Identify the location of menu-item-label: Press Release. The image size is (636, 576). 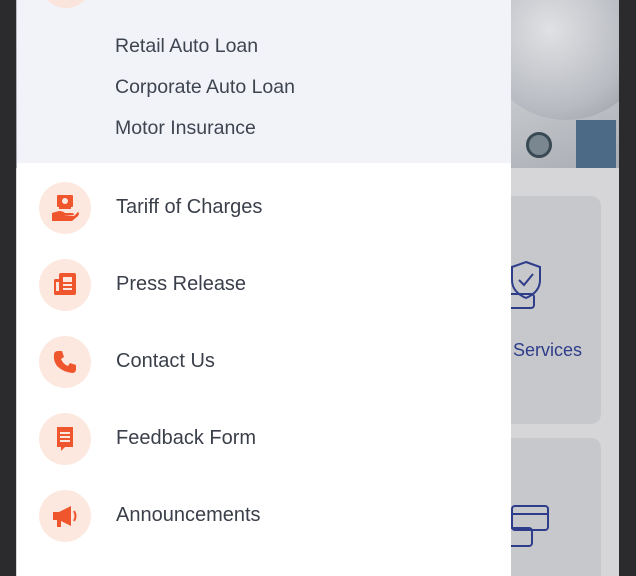
(181, 284).